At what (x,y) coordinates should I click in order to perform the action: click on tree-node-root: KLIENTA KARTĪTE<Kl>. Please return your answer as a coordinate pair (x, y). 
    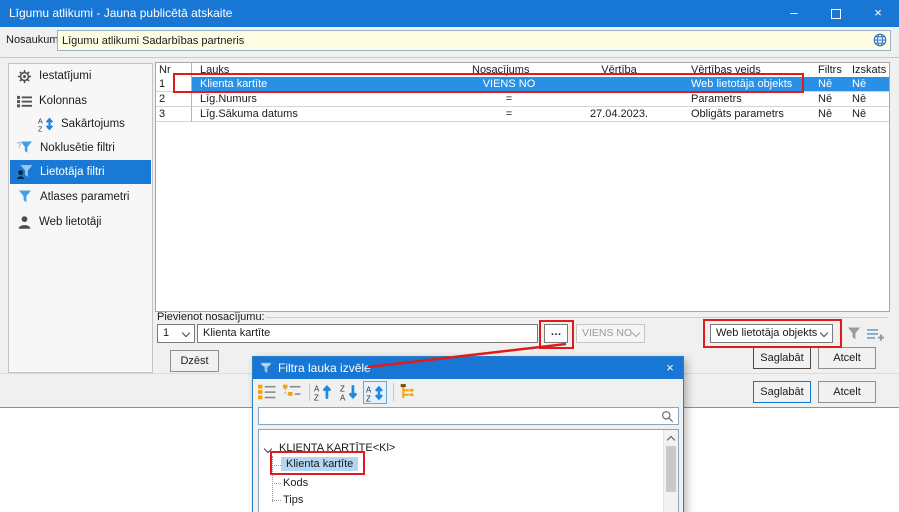
    Looking at the image, I should click on (337, 448).